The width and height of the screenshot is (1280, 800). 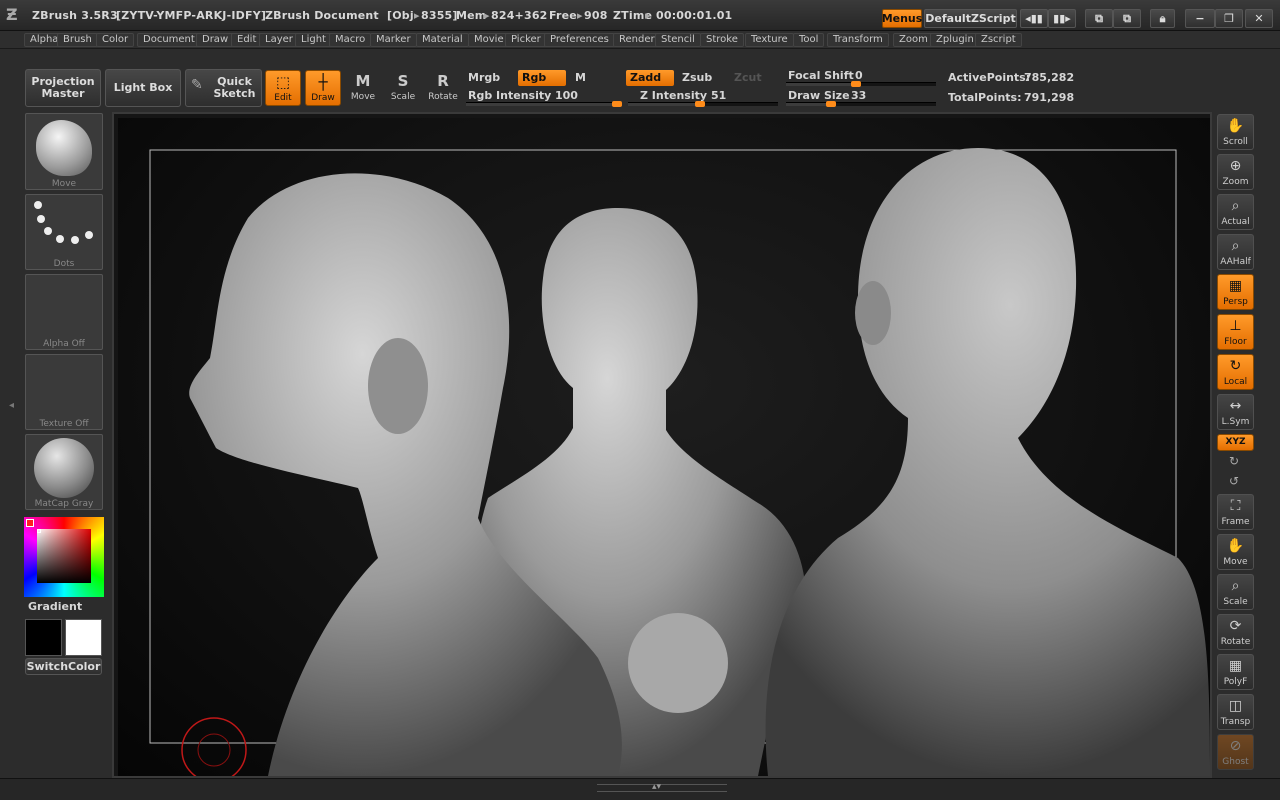 I want to click on m-button: M, so click(x=580, y=77).